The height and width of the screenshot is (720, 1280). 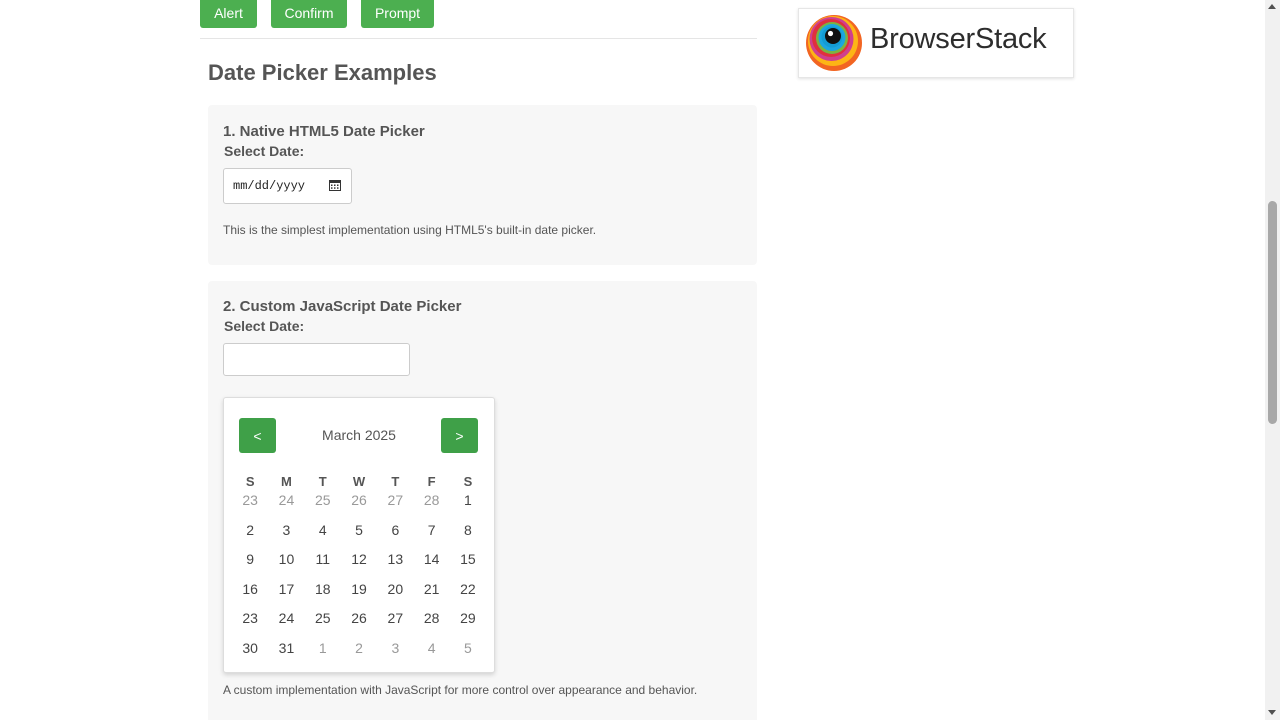 I want to click on native-date-input: mm/dd/yyyy, so click(x=287, y=186).